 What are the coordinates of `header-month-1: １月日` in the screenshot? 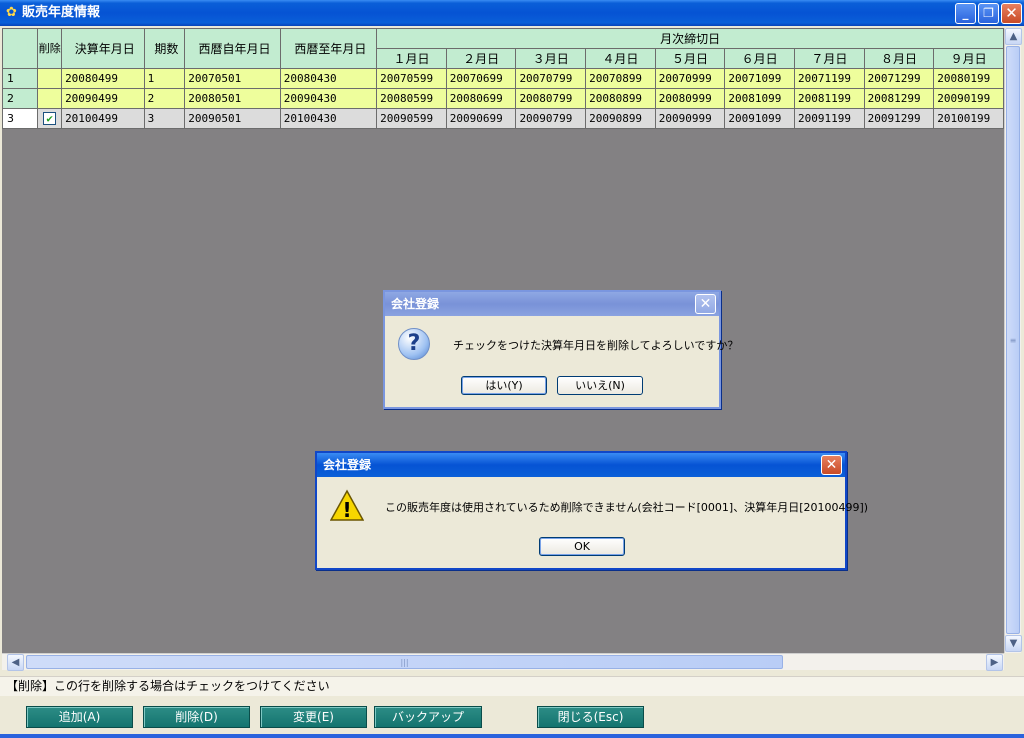 It's located at (411, 58).